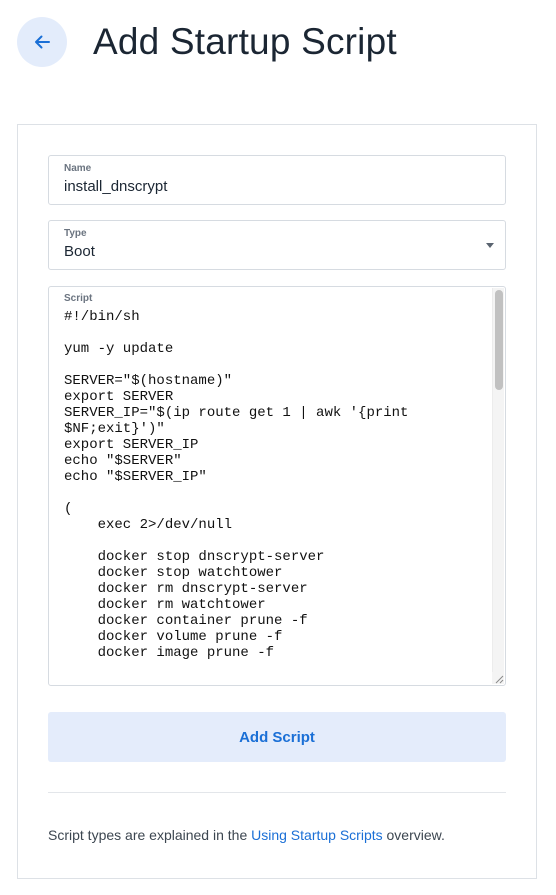  I want to click on page-header: Add Startup Script, so click(278, 45).